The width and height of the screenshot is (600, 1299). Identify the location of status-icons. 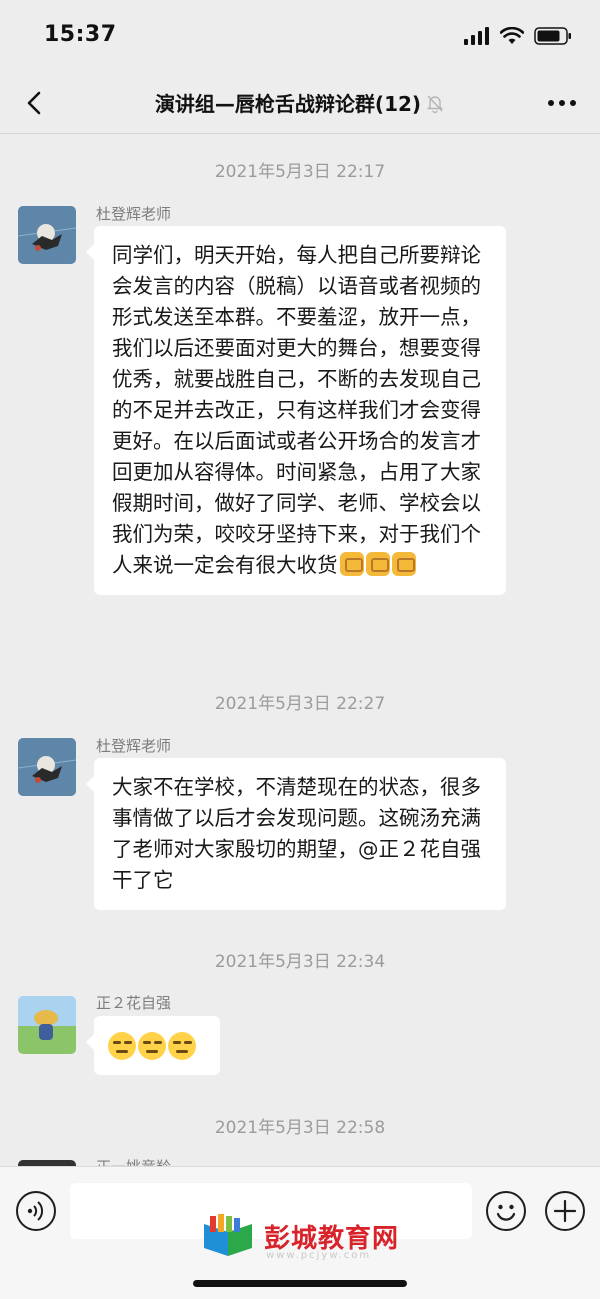
(518, 36).